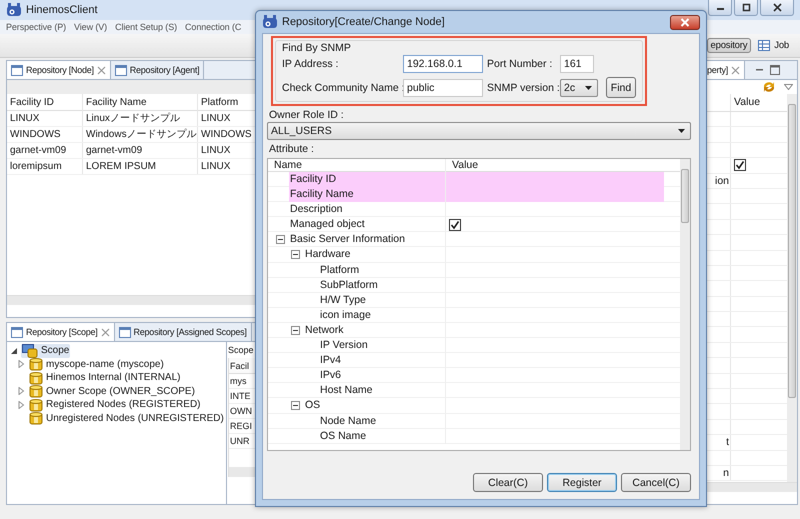 The width and height of the screenshot is (800, 519). What do you see at coordinates (62, 10) in the screenshot?
I see `window-title: HinemosClient` at bounding box center [62, 10].